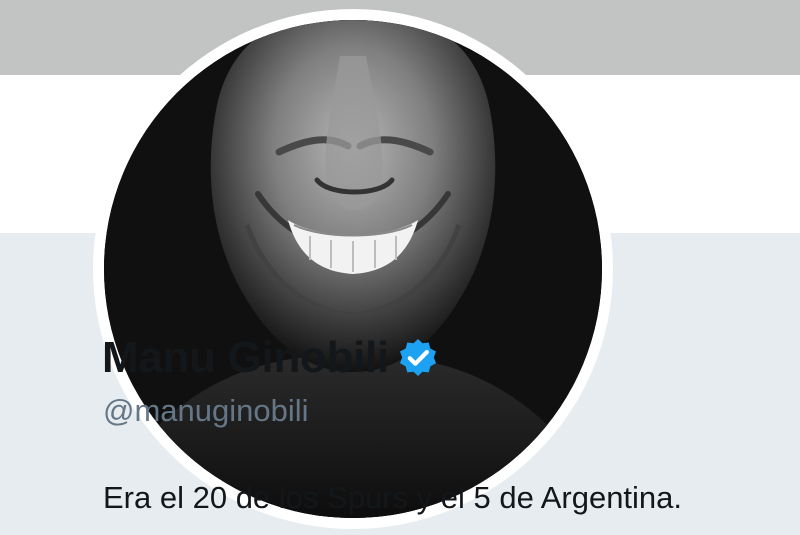 Image resolution: width=800 pixels, height=535 pixels. Describe the element at coordinates (206, 411) in the screenshot. I see `profile-handle: @manuginobili` at that location.